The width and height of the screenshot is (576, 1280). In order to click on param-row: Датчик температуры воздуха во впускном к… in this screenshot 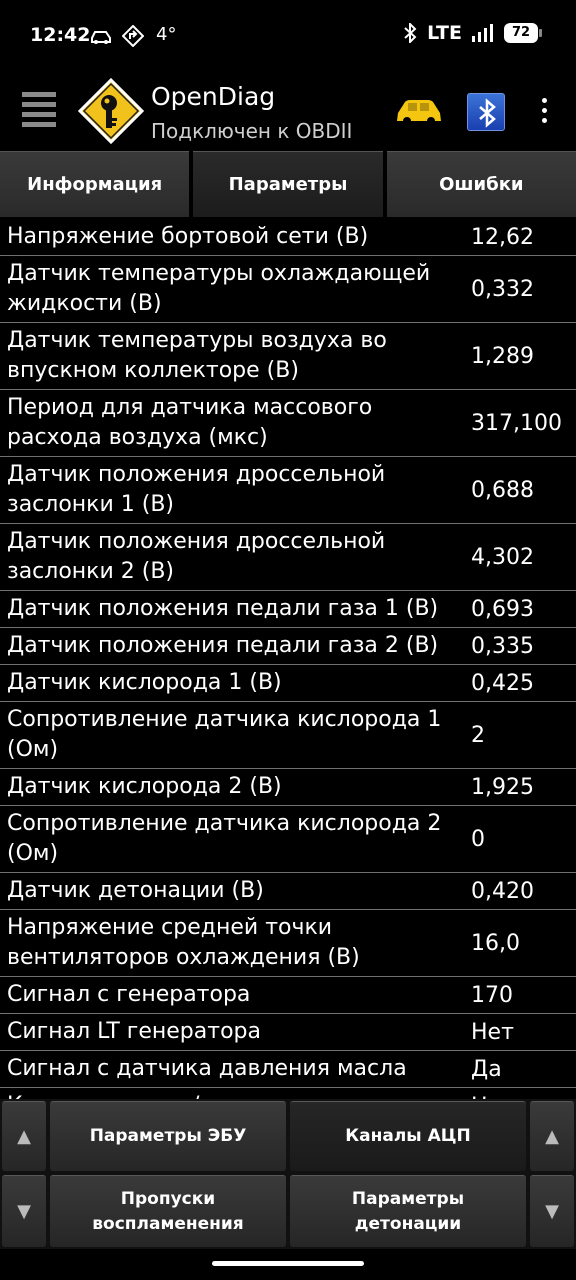, I will do `click(288, 356)`.